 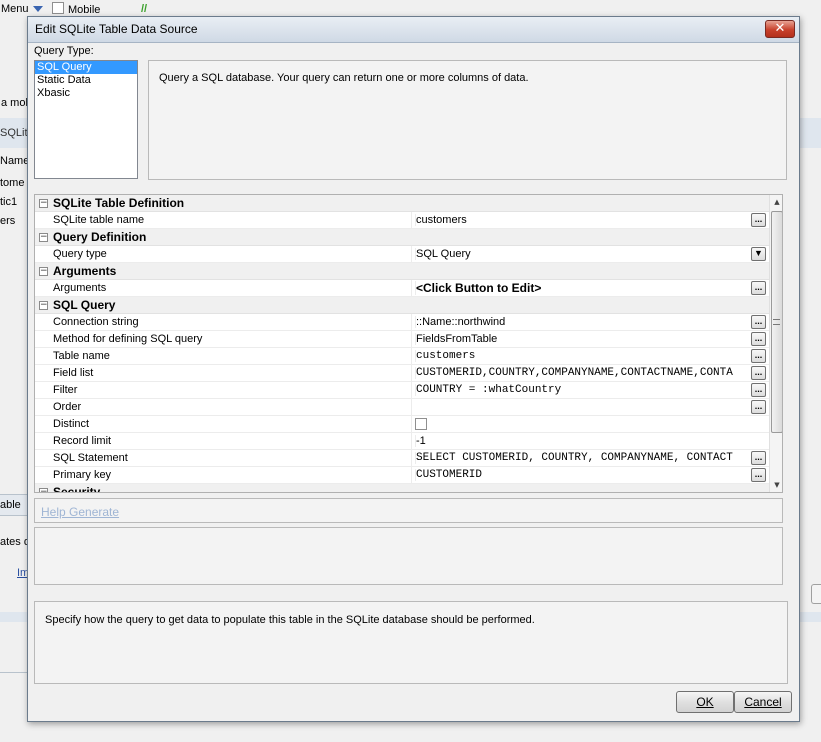 What do you see at coordinates (15, 9) in the screenshot?
I see `menu-label: Menu` at bounding box center [15, 9].